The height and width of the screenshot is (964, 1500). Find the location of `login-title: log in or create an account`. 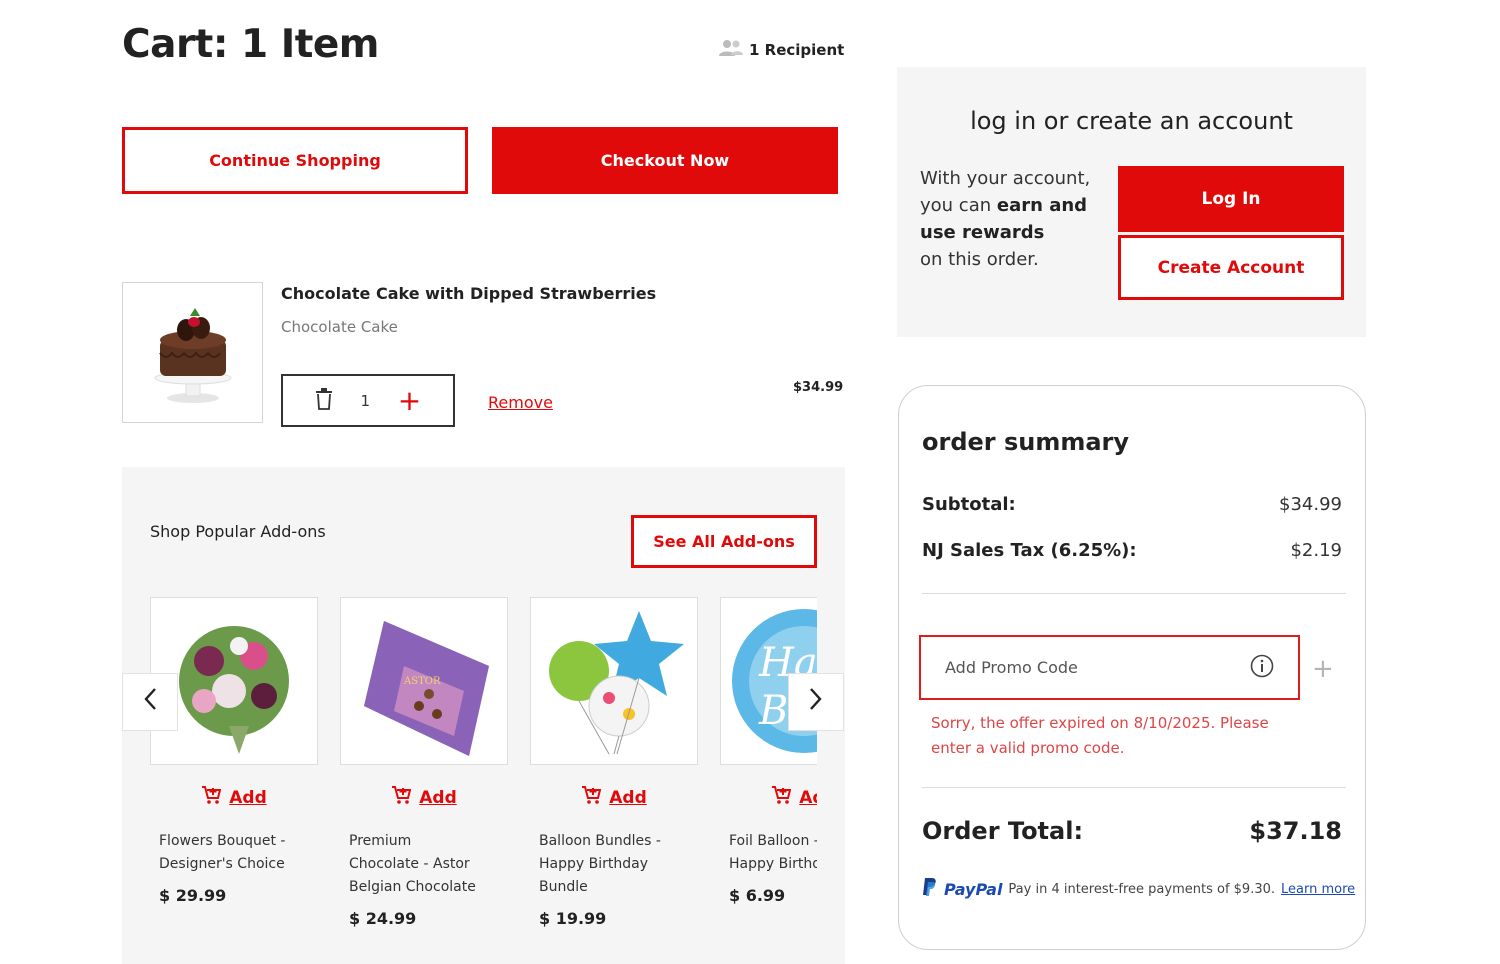

login-title: log in or create an account is located at coordinates (1131, 121).